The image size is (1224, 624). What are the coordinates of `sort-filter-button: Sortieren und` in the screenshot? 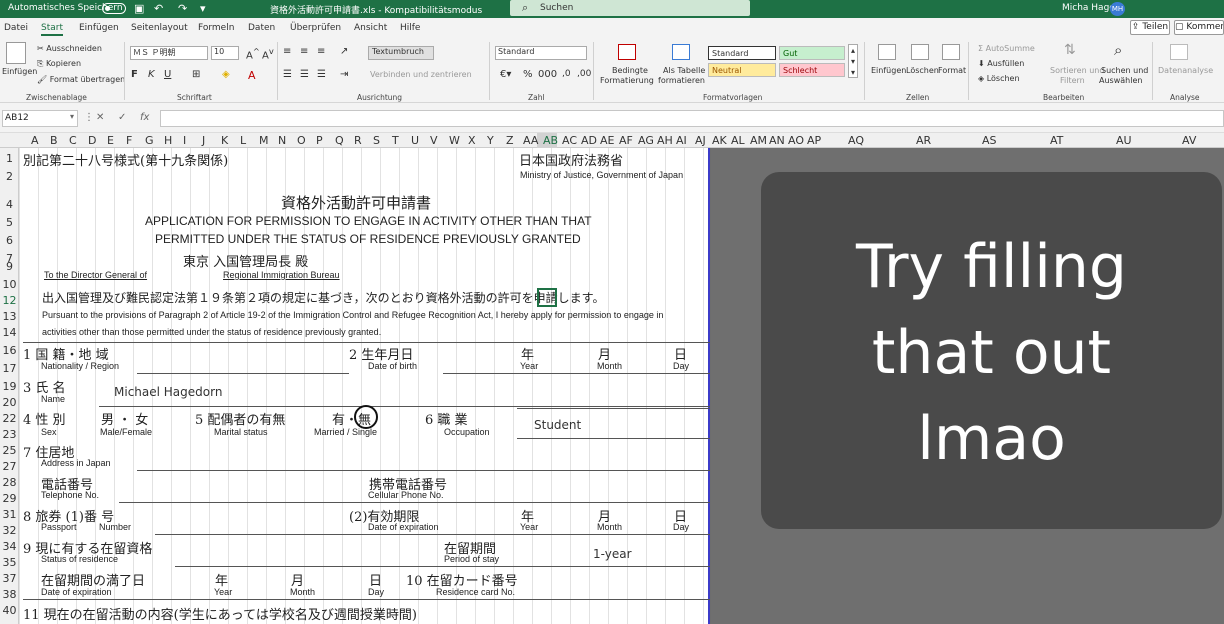 It's located at (1077, 70).